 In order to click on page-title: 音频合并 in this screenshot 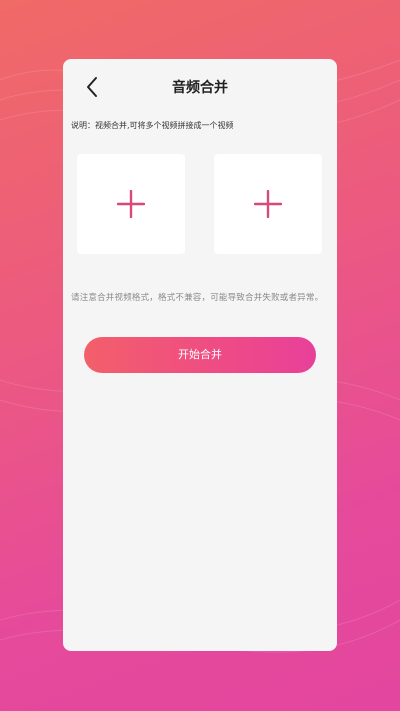, I will do `click(200, 88)`.